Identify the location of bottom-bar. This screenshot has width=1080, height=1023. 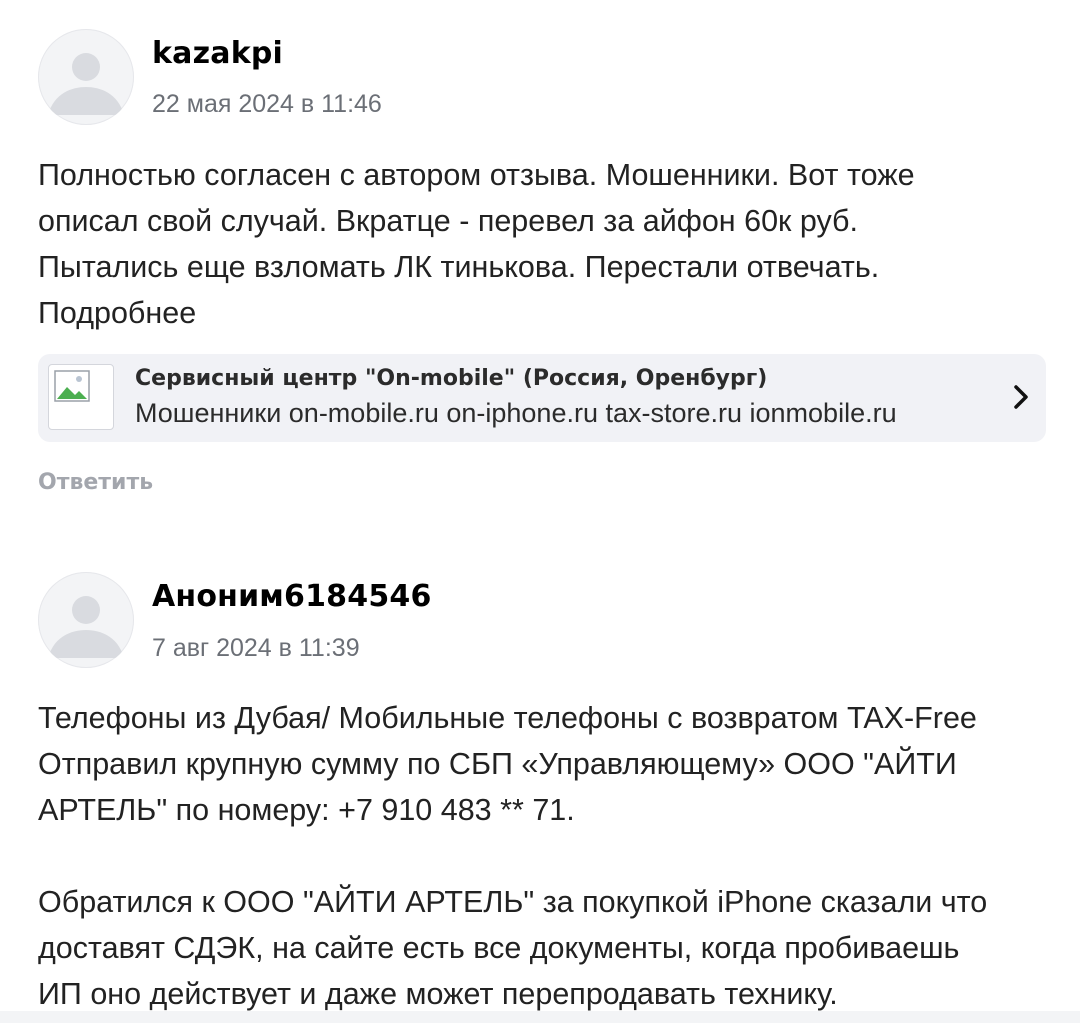
(540, 1017).